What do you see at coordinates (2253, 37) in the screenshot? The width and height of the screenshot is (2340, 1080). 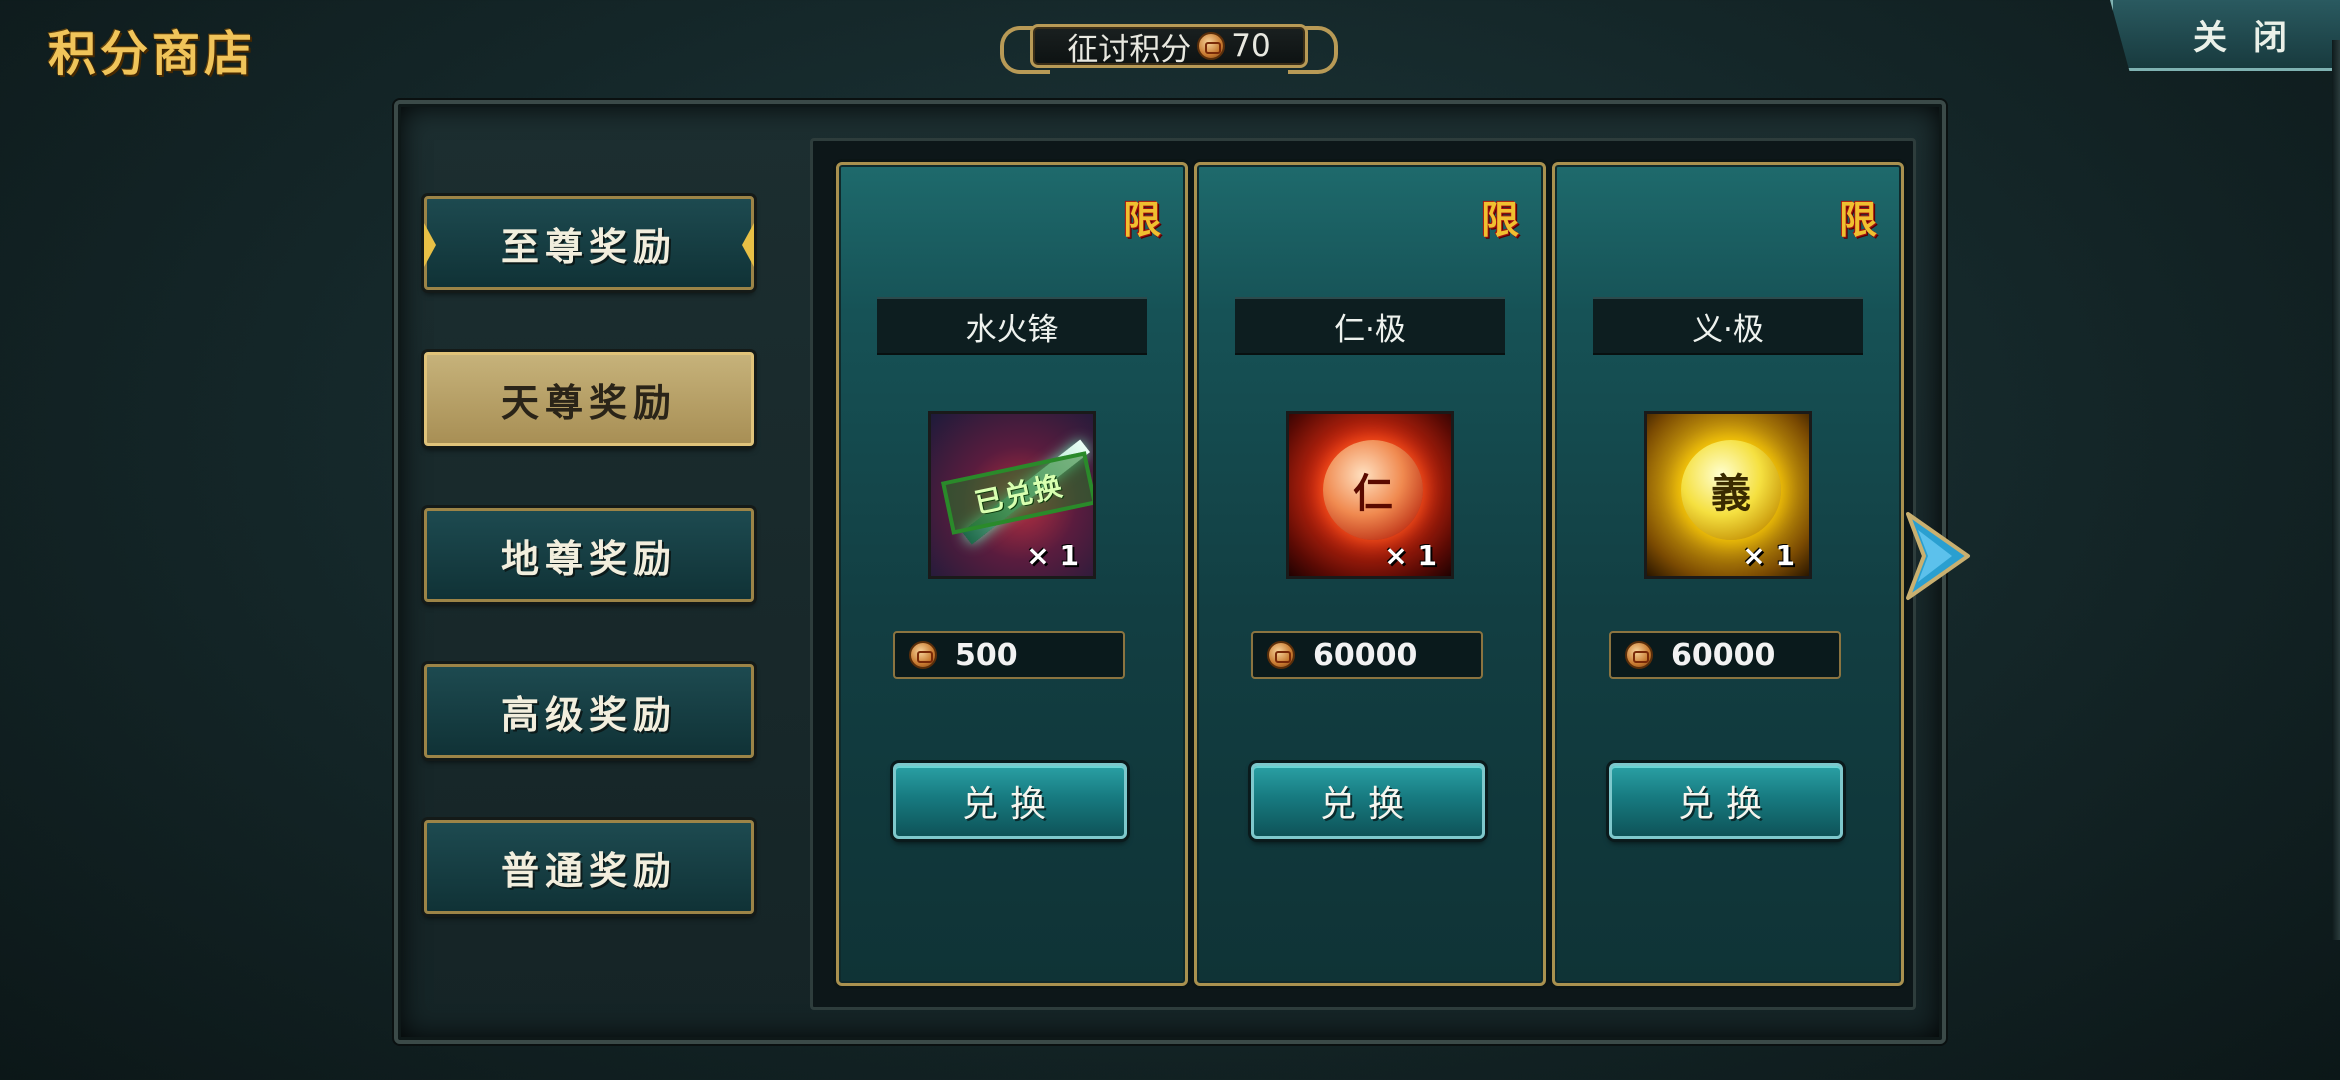 I see `close-label: 关闭` at bounding box center [2253, 37].